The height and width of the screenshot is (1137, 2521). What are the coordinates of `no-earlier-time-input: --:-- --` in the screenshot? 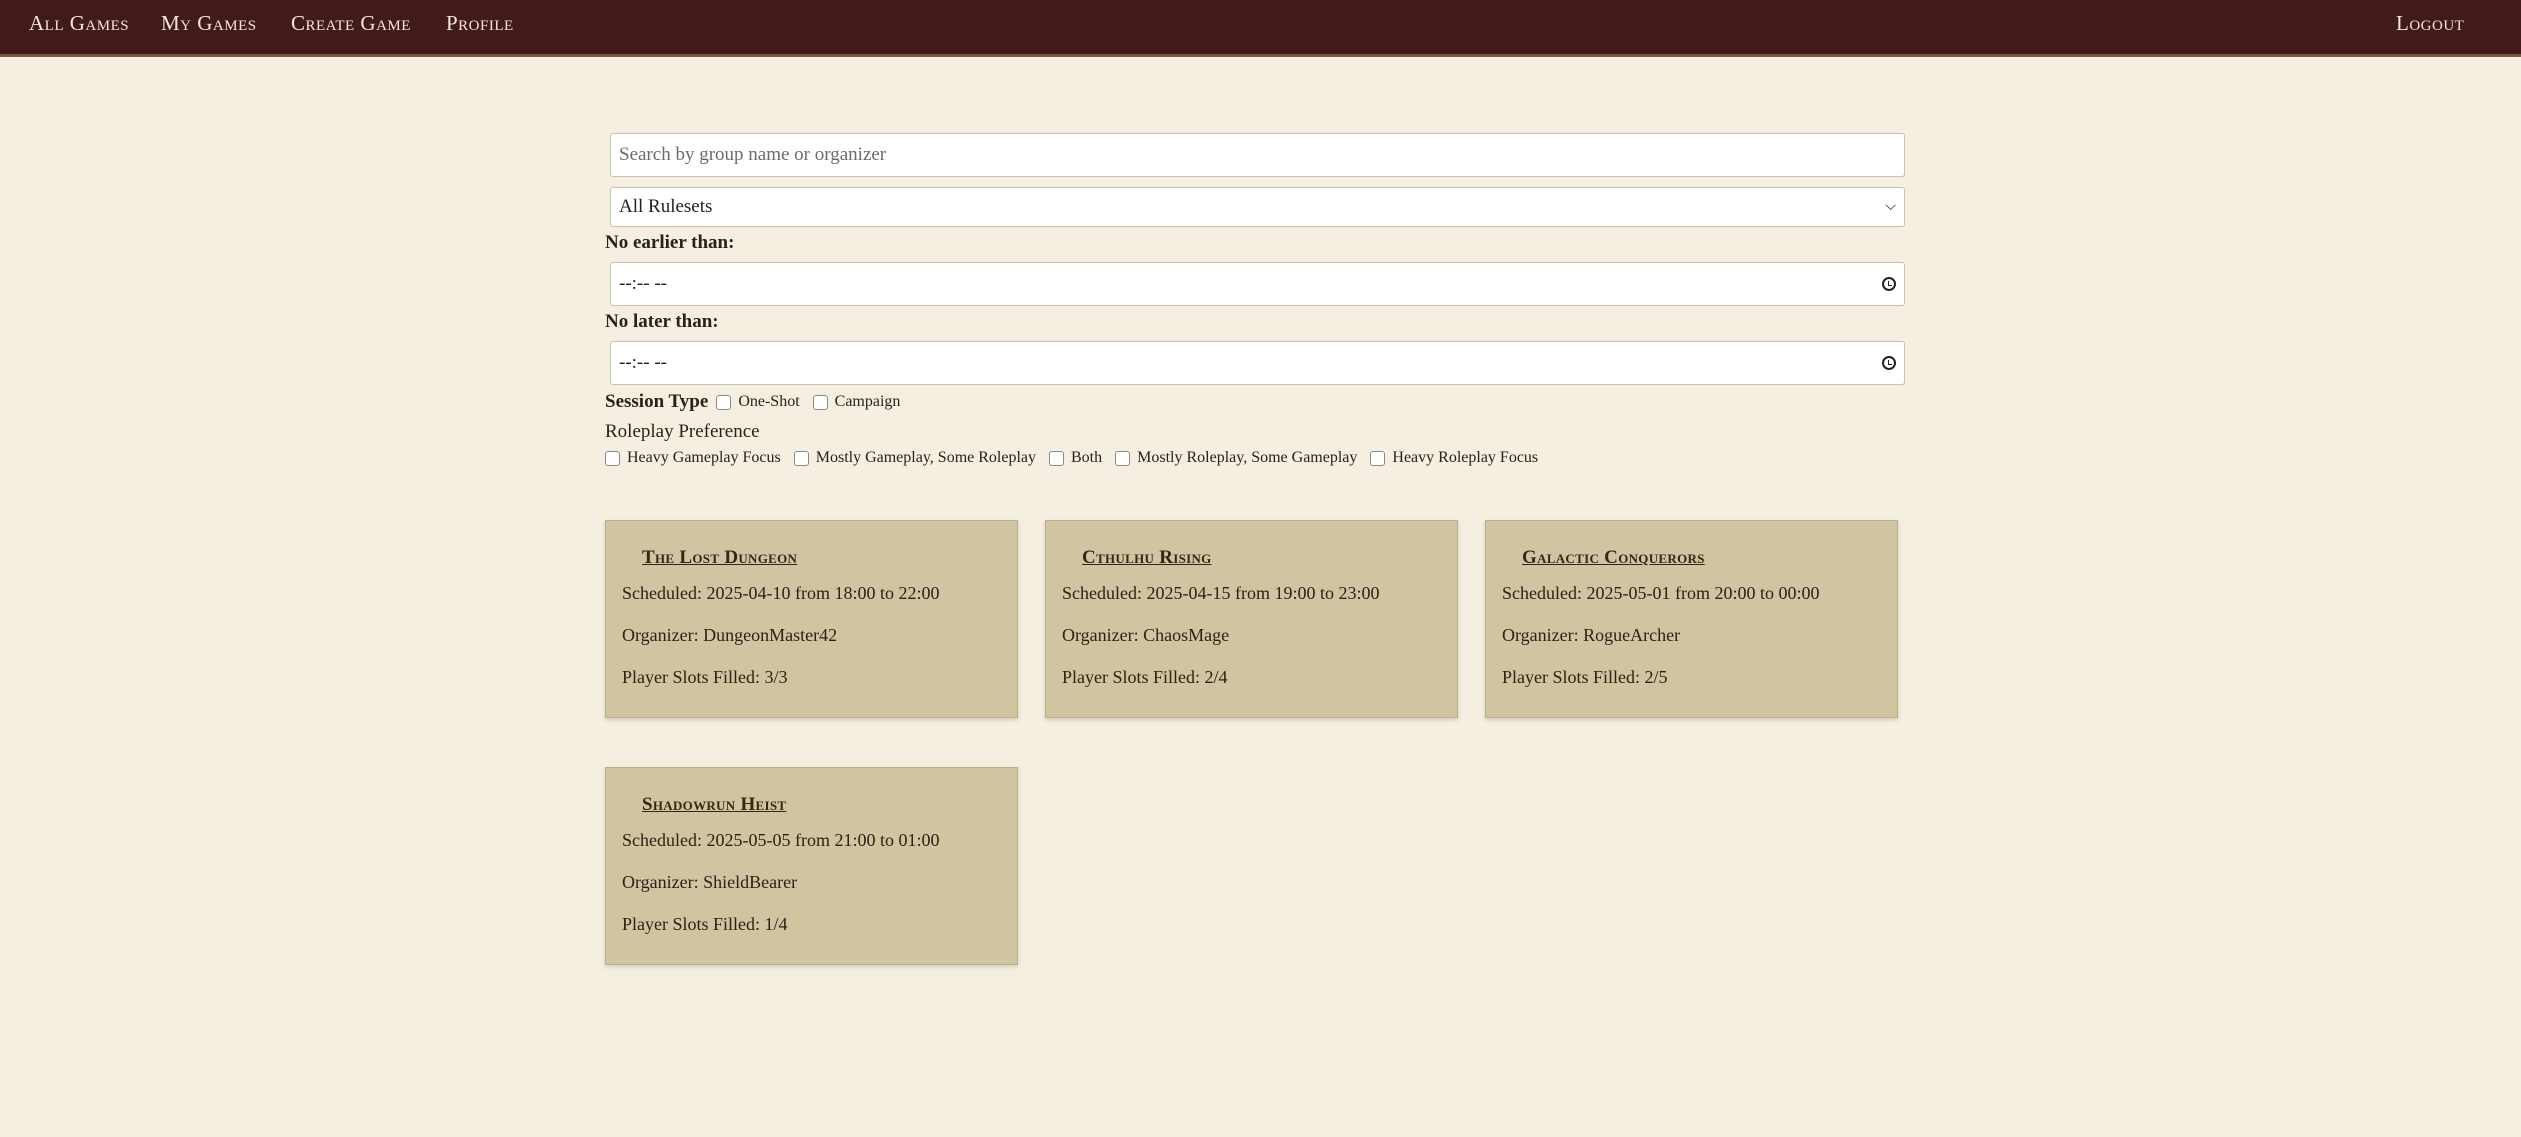 It's located at (1257, 284).